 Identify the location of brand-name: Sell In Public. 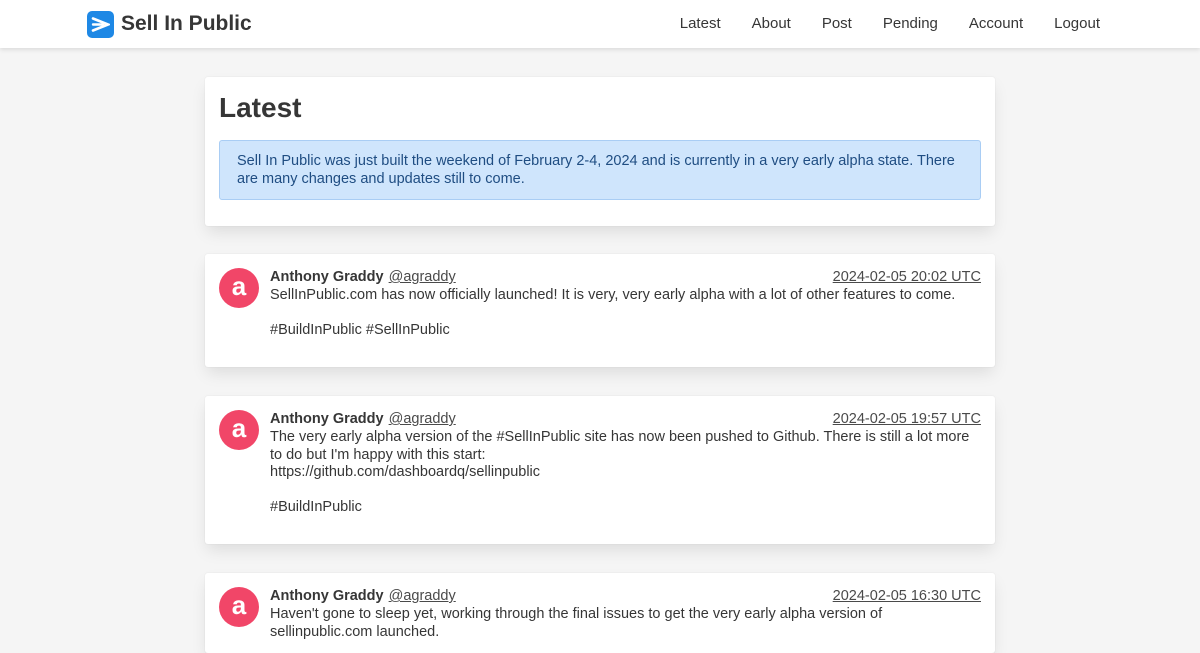
(186, 23).